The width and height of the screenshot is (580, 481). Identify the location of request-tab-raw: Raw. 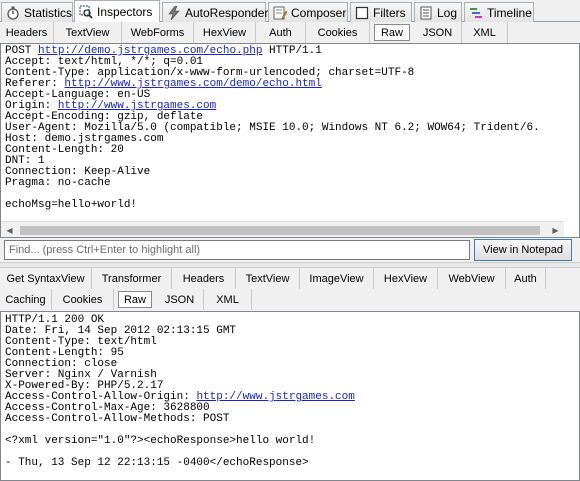
(392, 32).